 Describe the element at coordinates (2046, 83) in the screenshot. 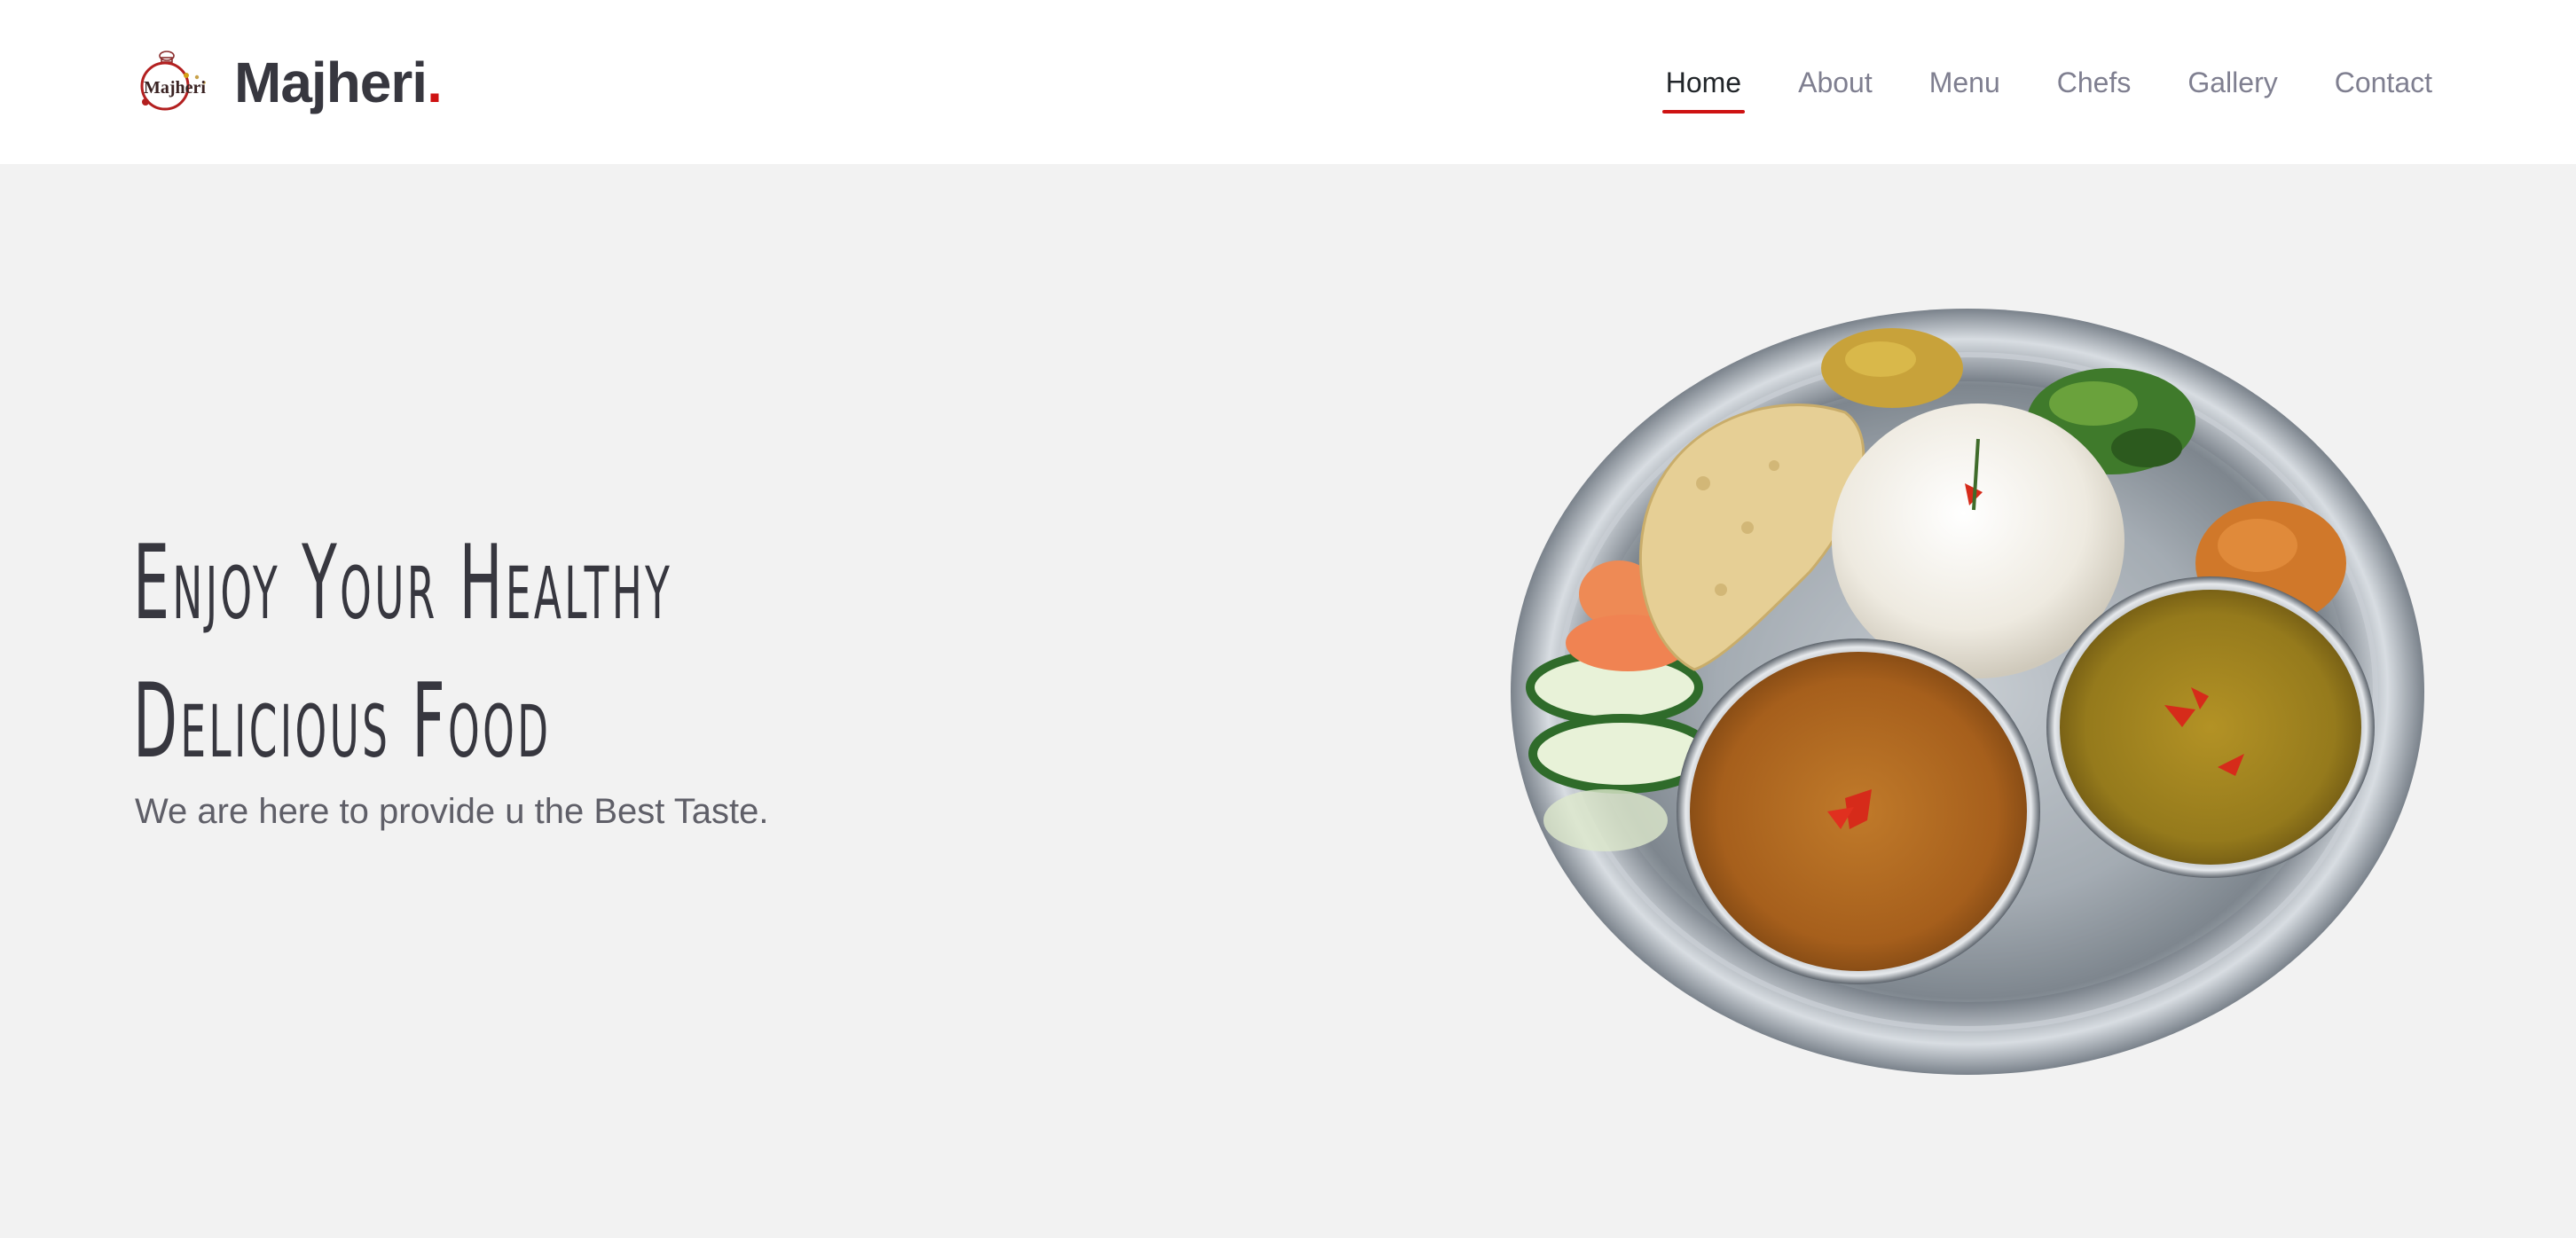

I see `main-nav: Home About Menu Chefs Gallery Contact` at that location.